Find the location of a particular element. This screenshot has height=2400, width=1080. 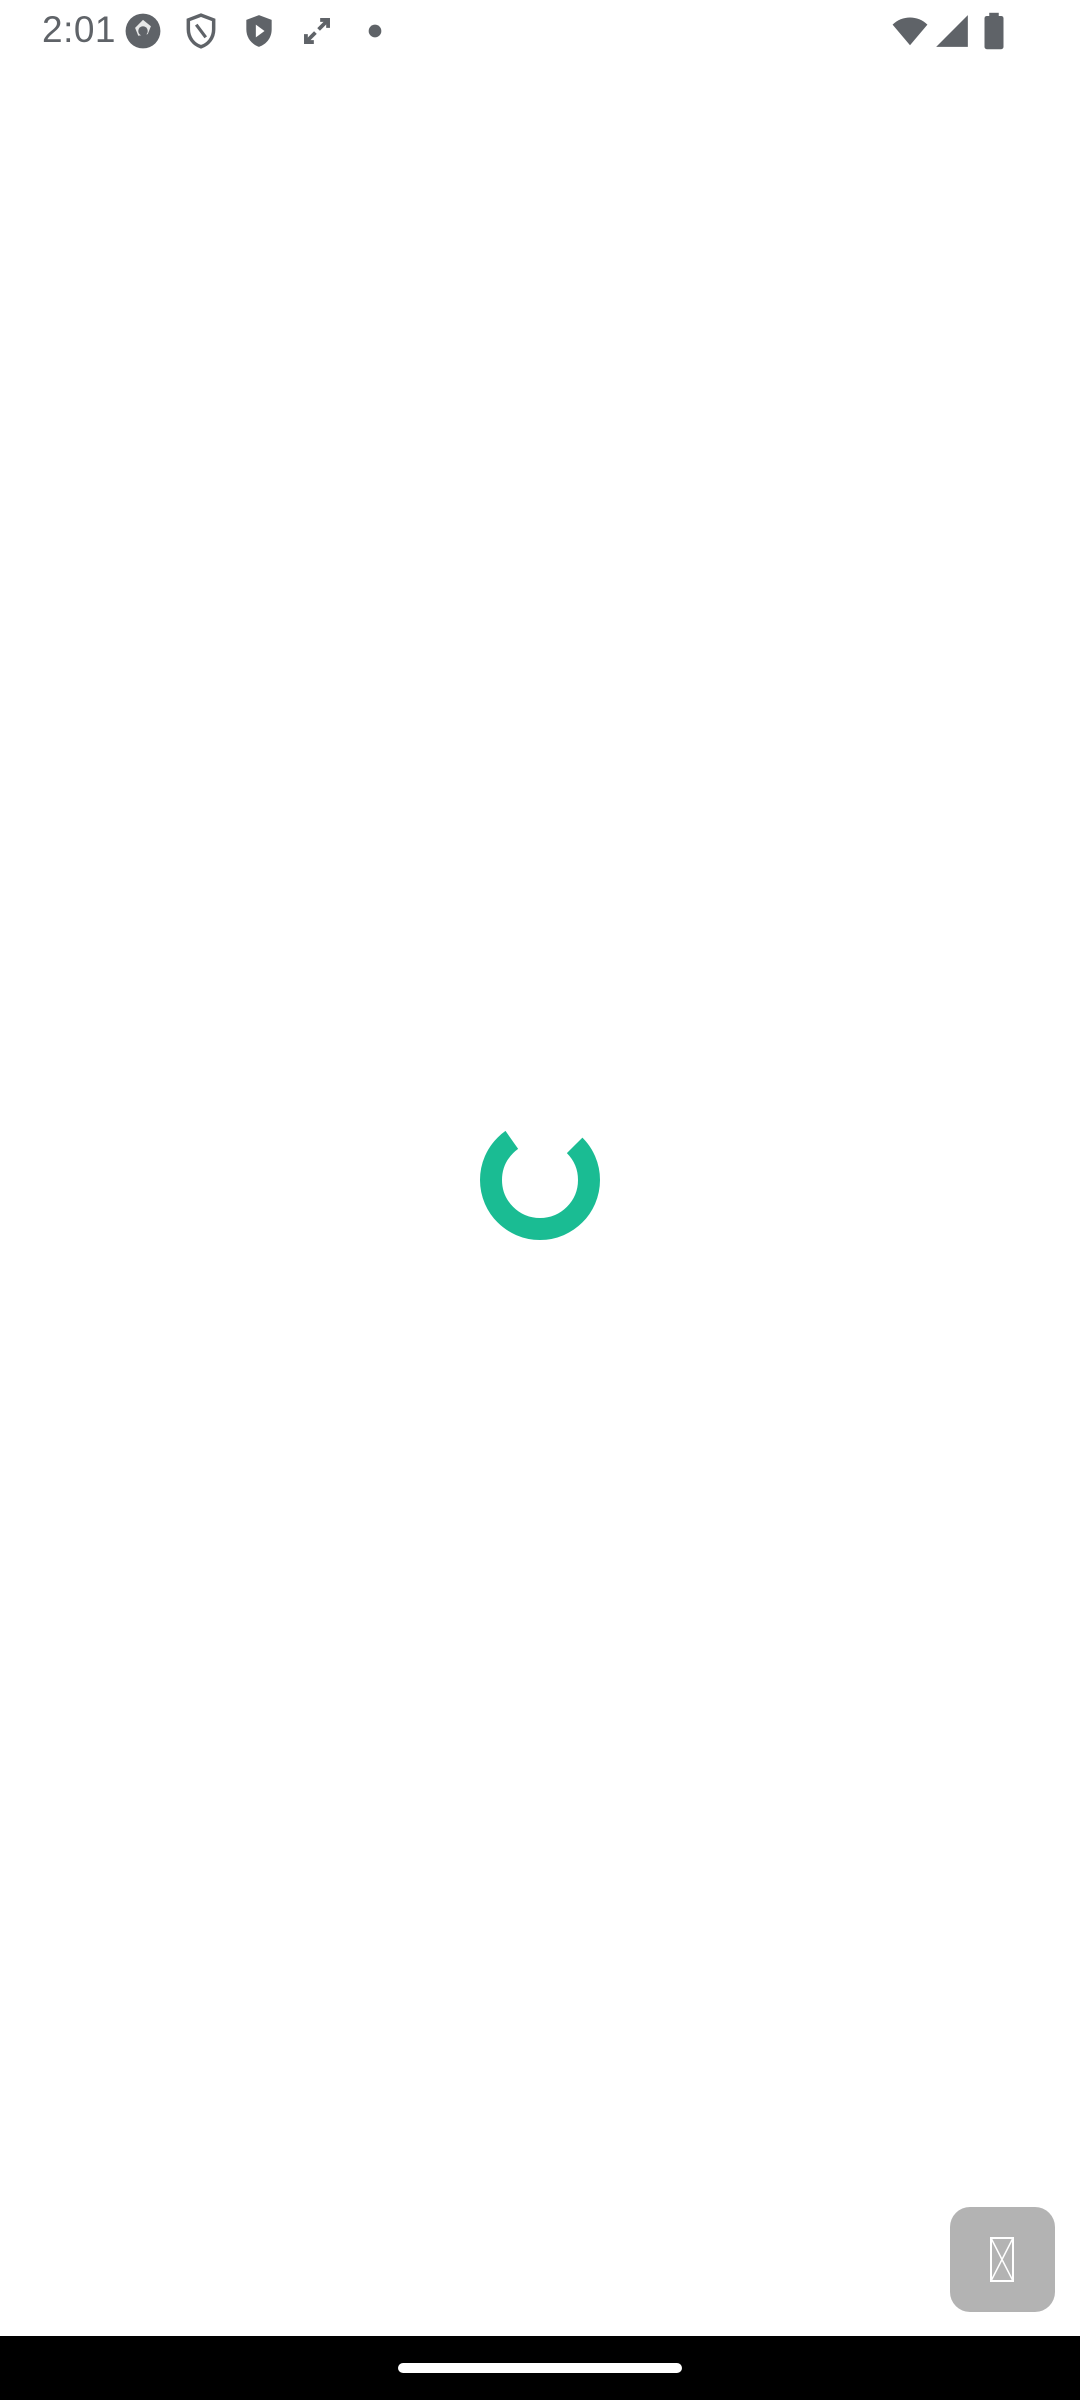

missing-image-icon is located at coordinates (1002, 2259).